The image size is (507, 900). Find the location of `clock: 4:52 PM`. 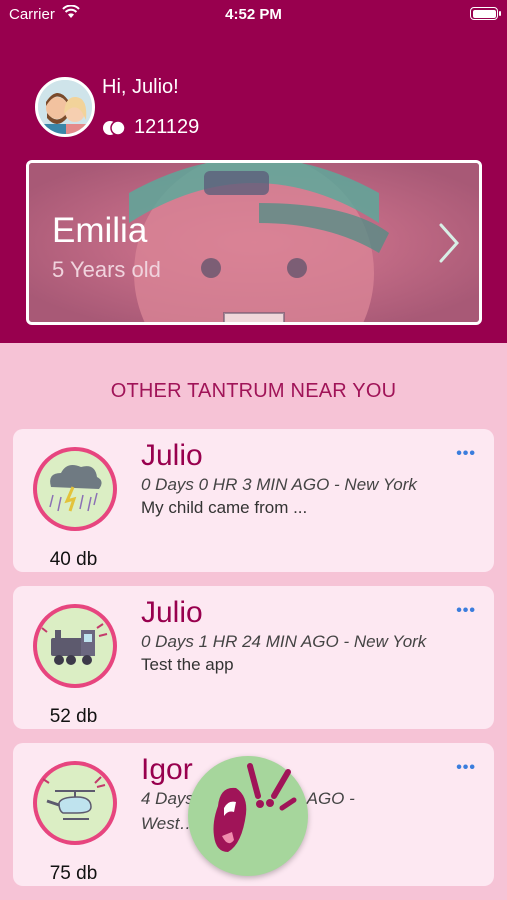

clock: 4:52 PM is located at coordinates (253, 14).